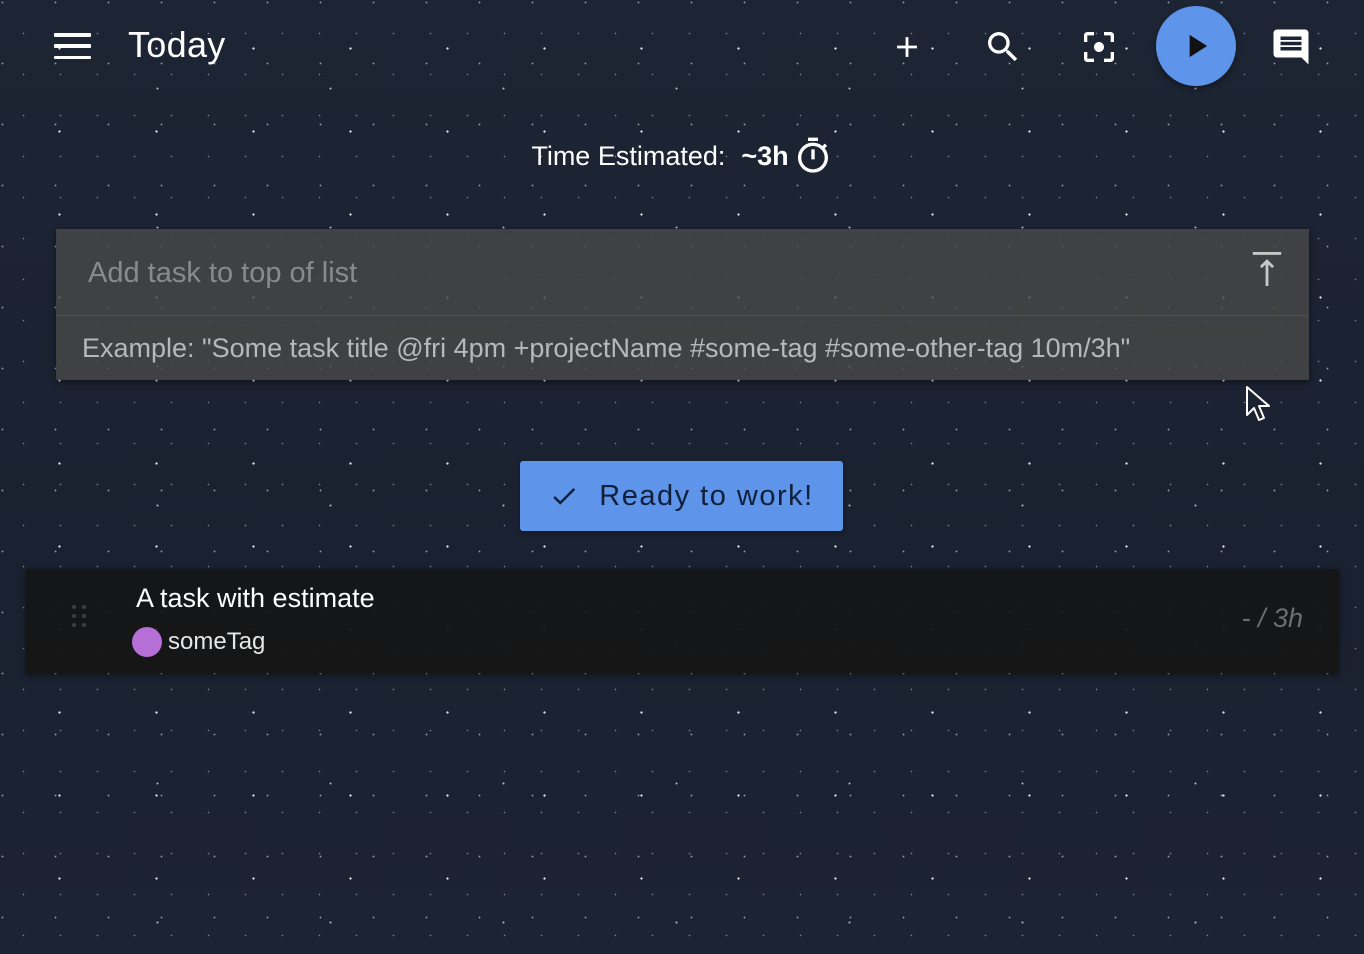 The width and height of the screenshot is (1364, 954). What do you see at coordinates (177, 44) in the screenshot?
I see `page-title: Today` at bounding box center [177, 44].